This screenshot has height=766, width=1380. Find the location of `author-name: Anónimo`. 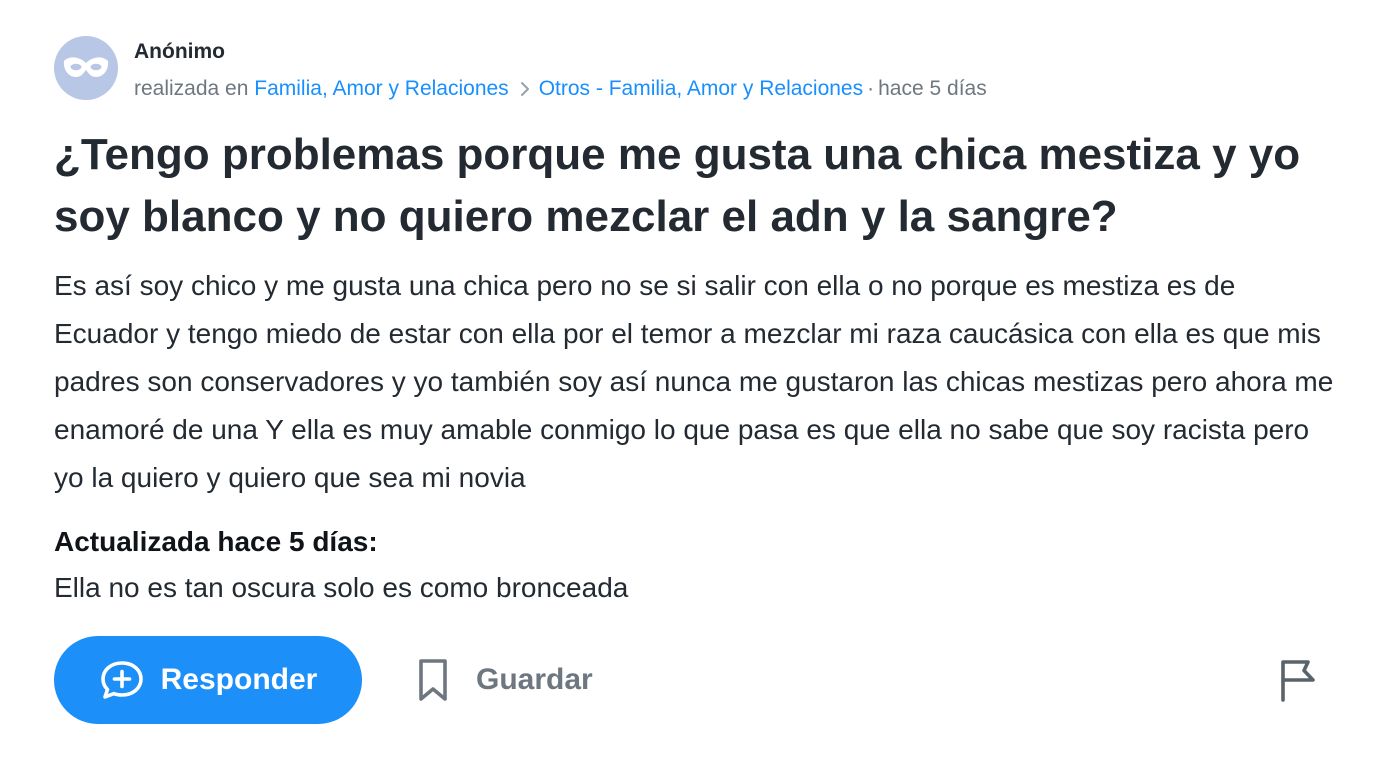

author-name: Anónimo is located at coordinates (560, 52).